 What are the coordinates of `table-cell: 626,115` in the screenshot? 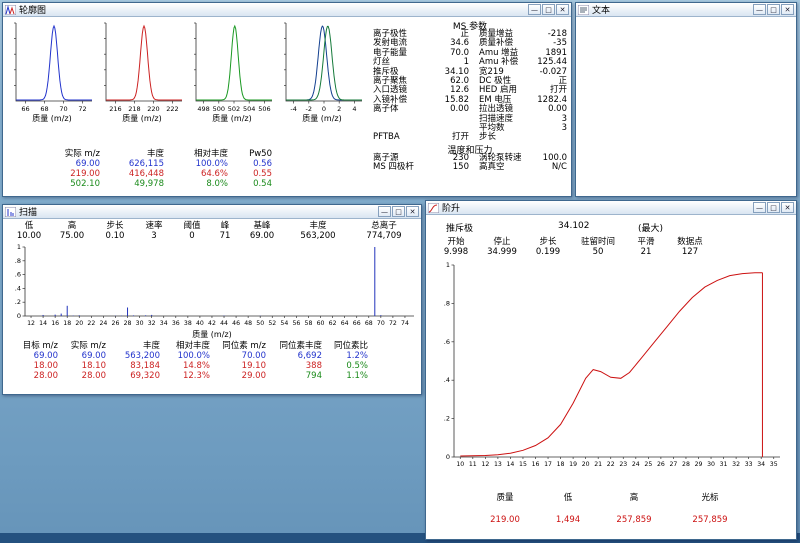 It's located at (146, 164).